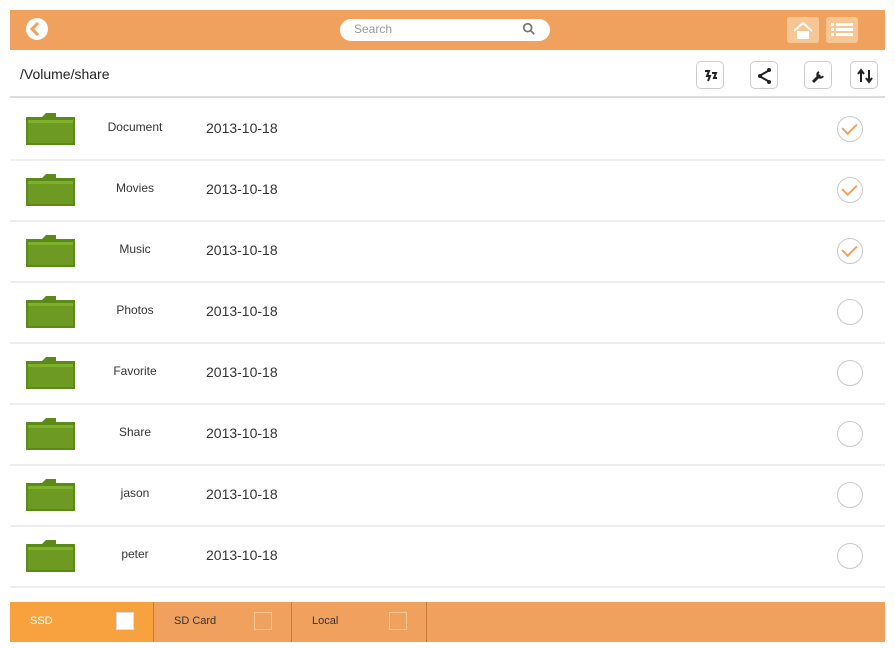  I want to click on file-name: jason, so click(135, 493).